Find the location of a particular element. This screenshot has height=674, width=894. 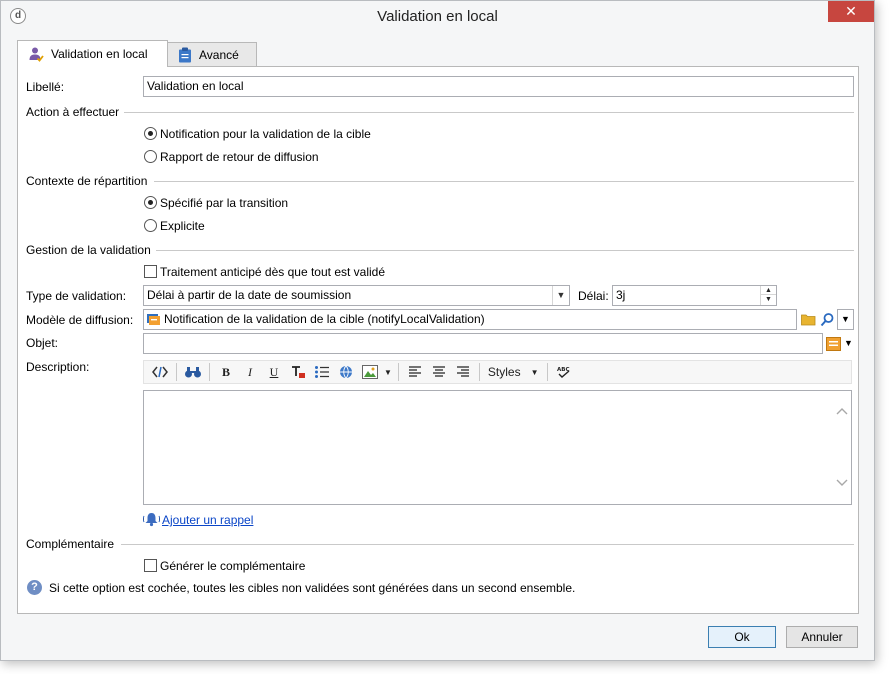

bold-icon: B is located at coordinates (226, 372).